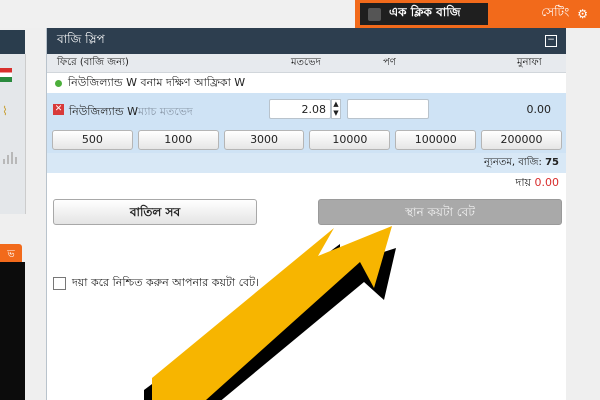 The width and height of the screenshot is (600, 400). I want to click on one-click-checkbox, so click(374, 14).